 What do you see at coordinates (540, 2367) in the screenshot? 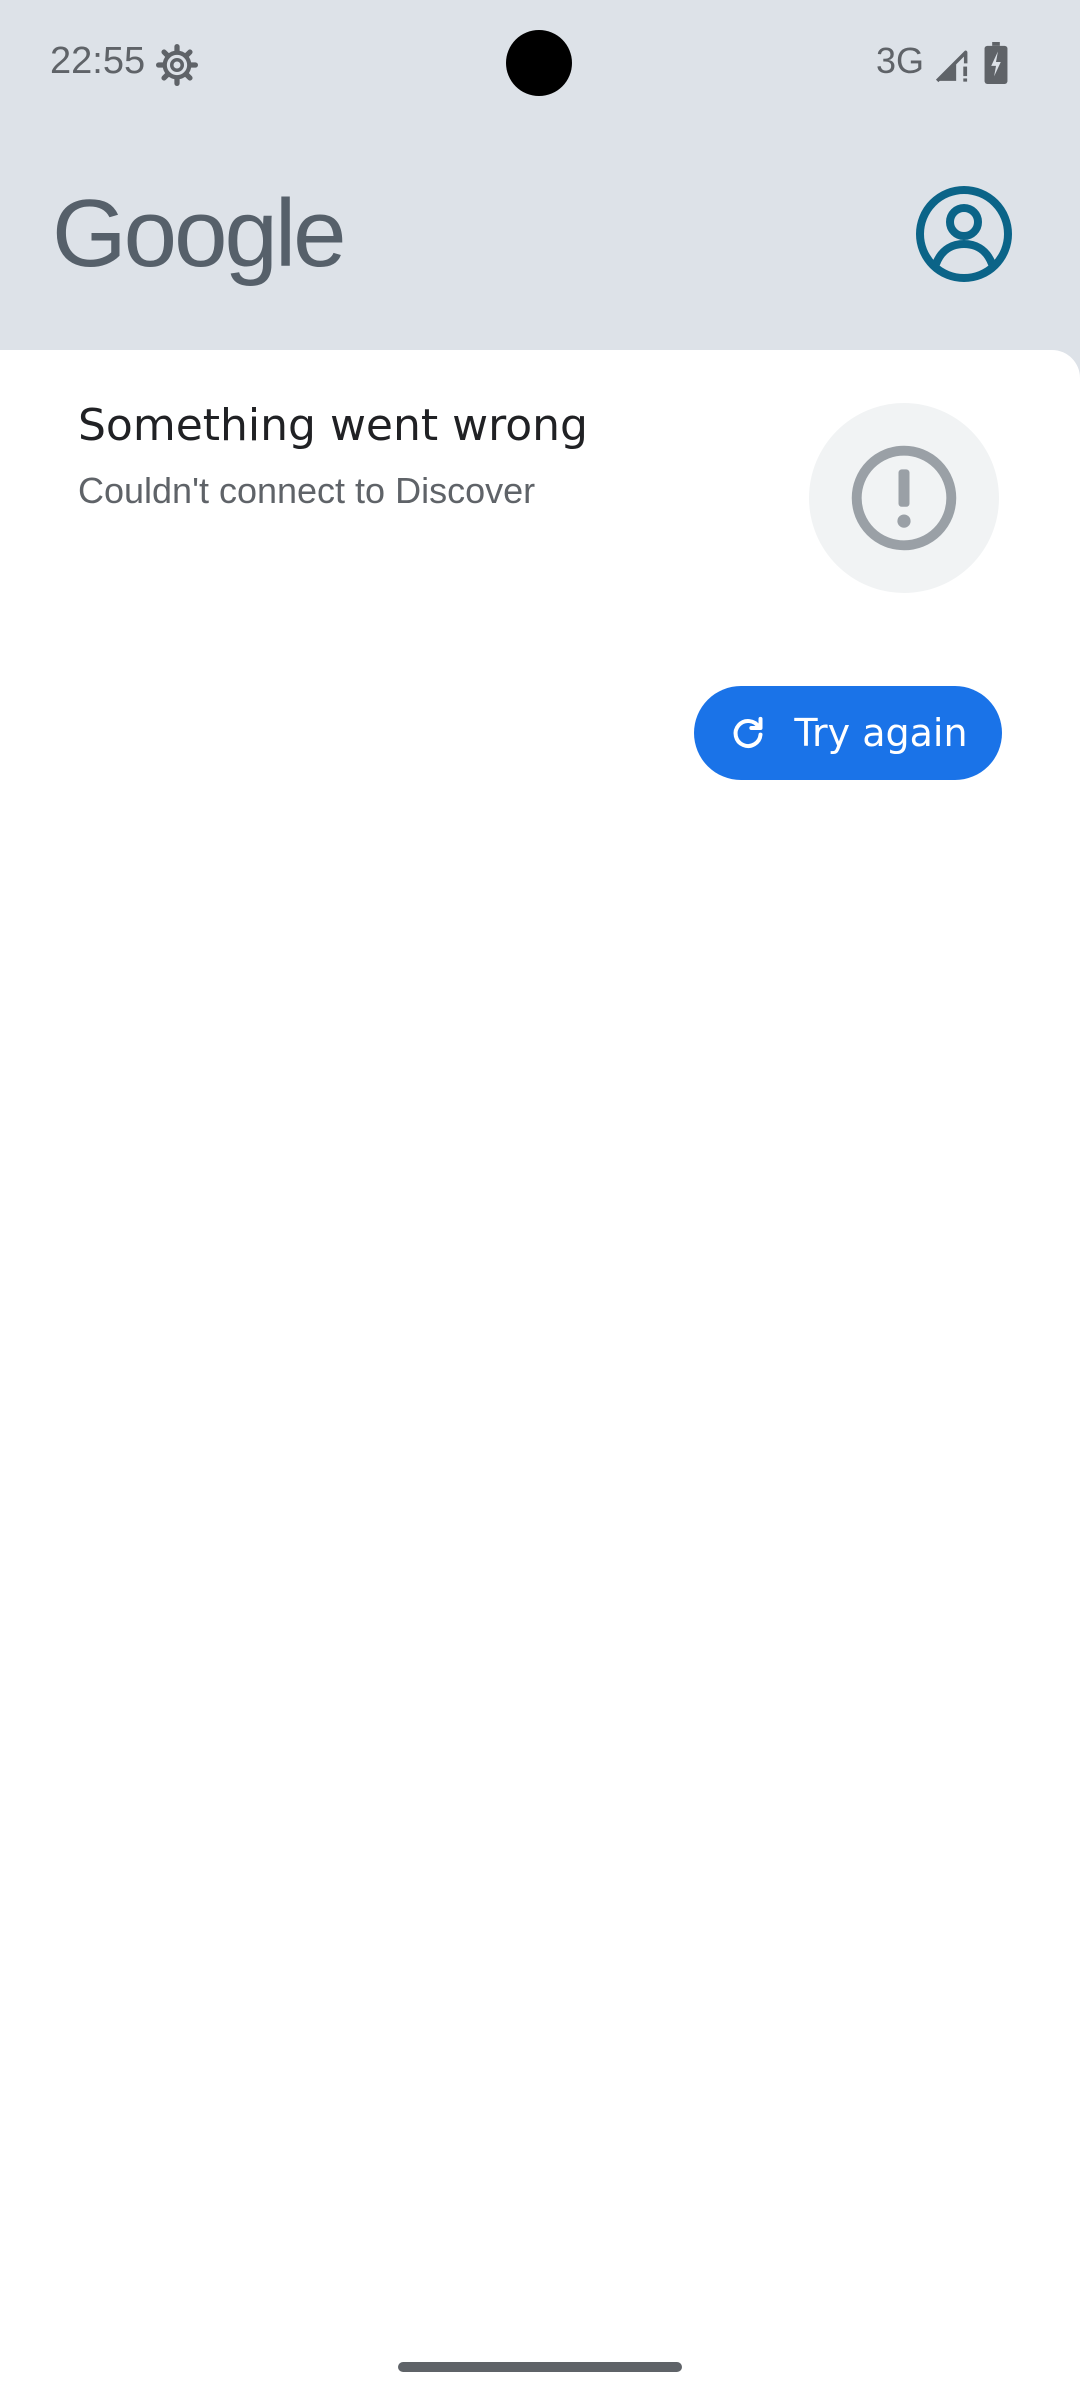
I see `gesture-handle` at bounding box center [540, 2367].